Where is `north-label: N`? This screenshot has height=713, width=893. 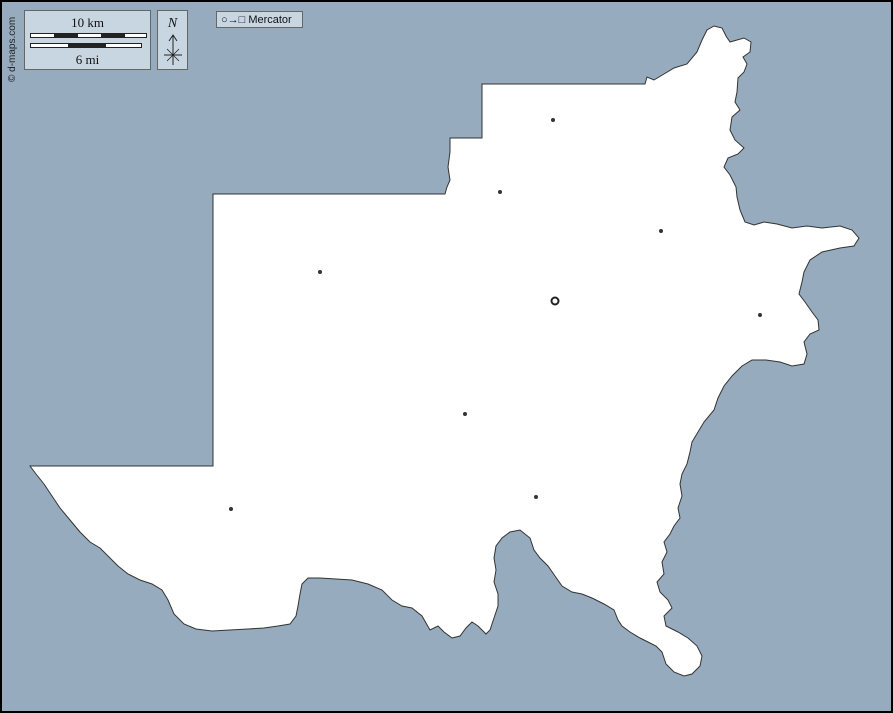 north-label: N is located at coordinates (172, 23).